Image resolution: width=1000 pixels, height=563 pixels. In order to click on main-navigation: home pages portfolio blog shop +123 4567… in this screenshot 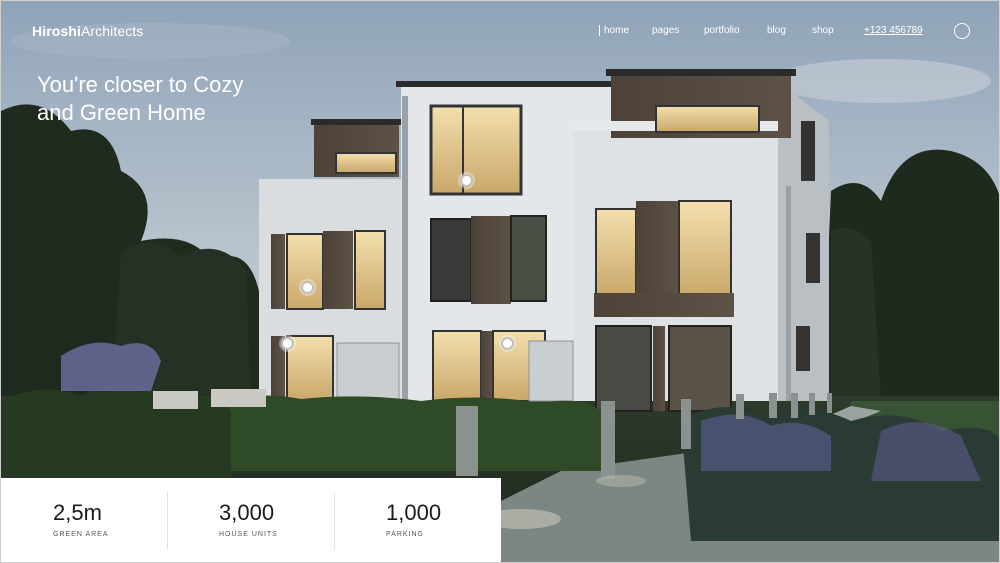, I will do `click(500, 33)`.